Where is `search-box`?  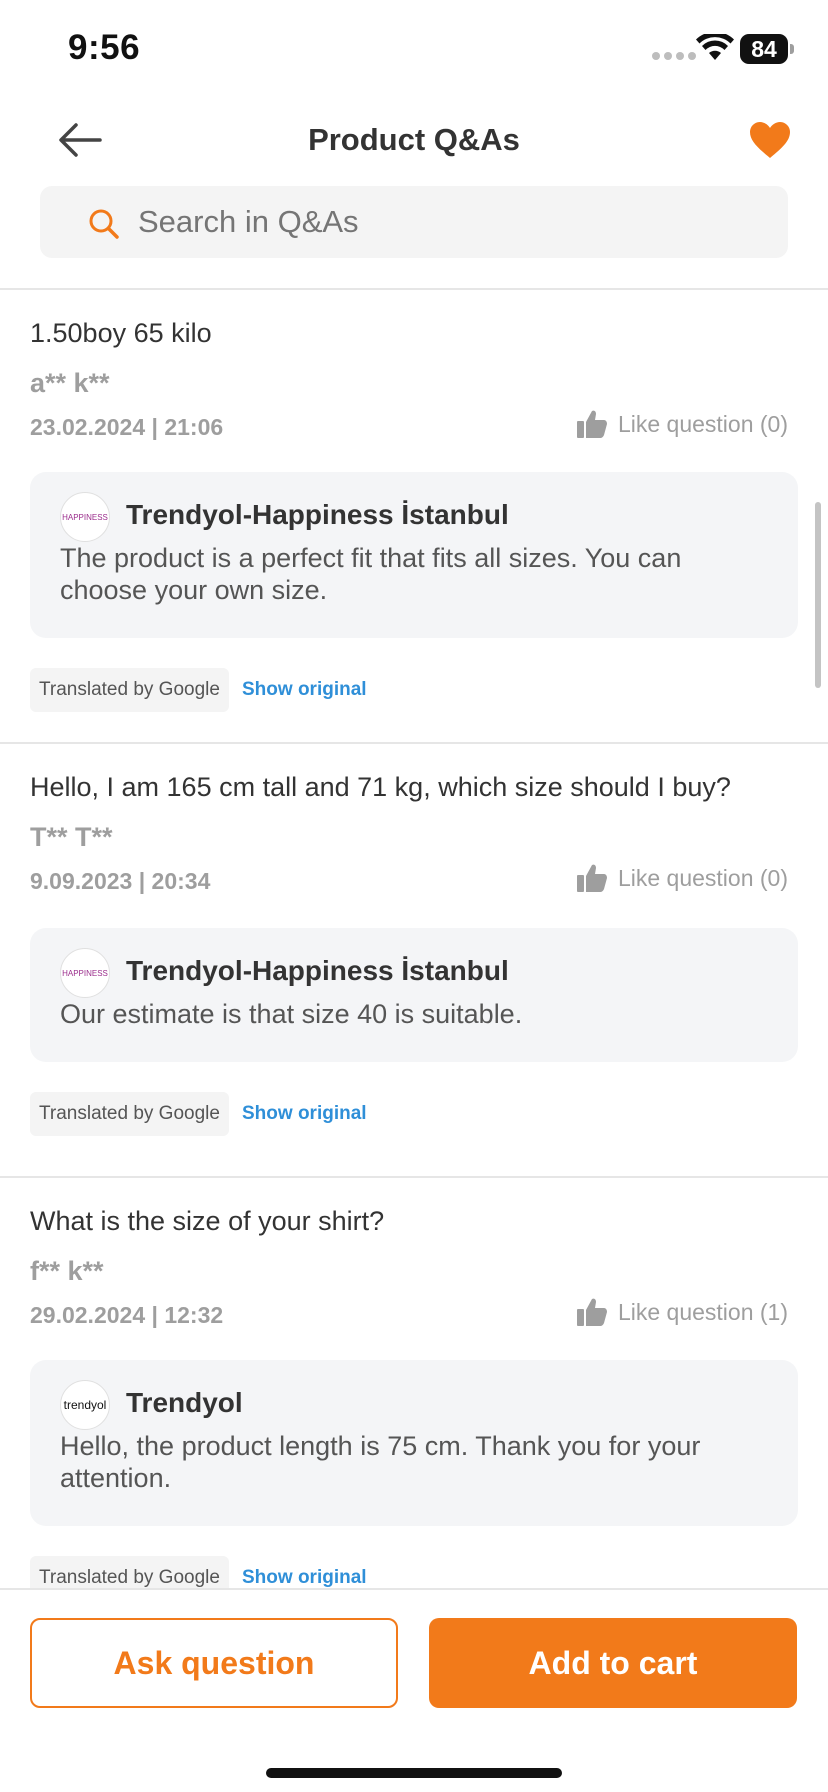 search-box is located at coordinates (414, 222).